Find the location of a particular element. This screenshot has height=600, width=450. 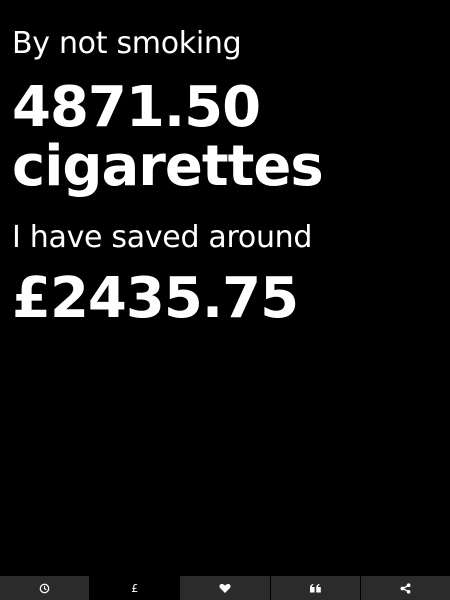

tab-money: £ is located at coordinates (135, 588).